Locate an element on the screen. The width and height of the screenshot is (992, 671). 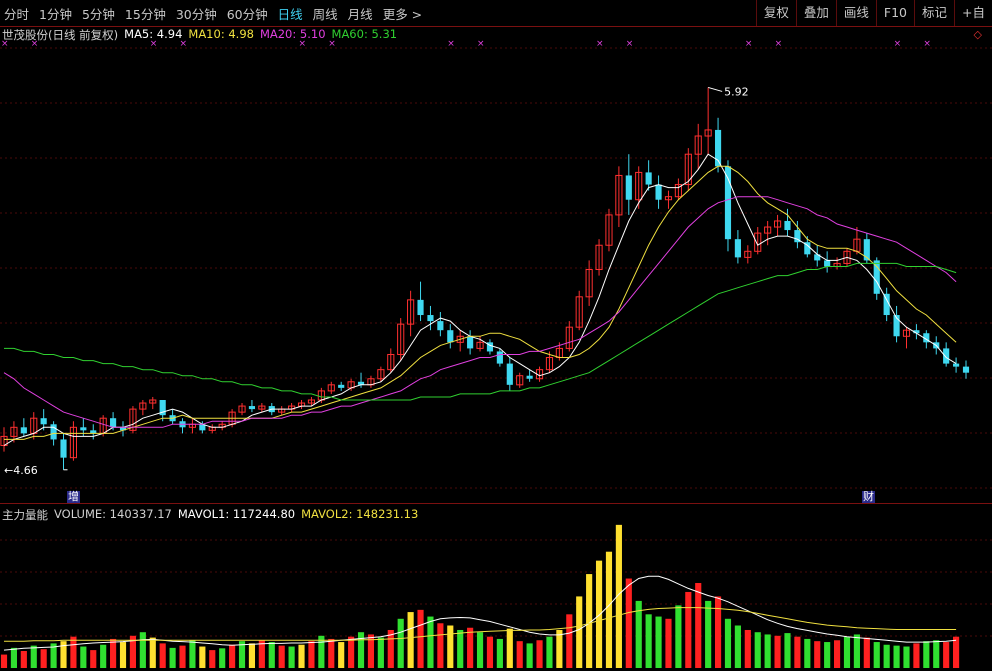
badge-left: 增 is located at coordinates (73, 497).